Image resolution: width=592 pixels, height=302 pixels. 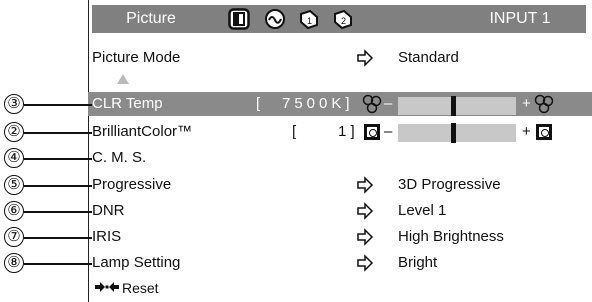 What do you see at coordinates (417, 263) in the screenshot?
I see `lamp-setting-value: Bright` at bounding box center [417, 263].